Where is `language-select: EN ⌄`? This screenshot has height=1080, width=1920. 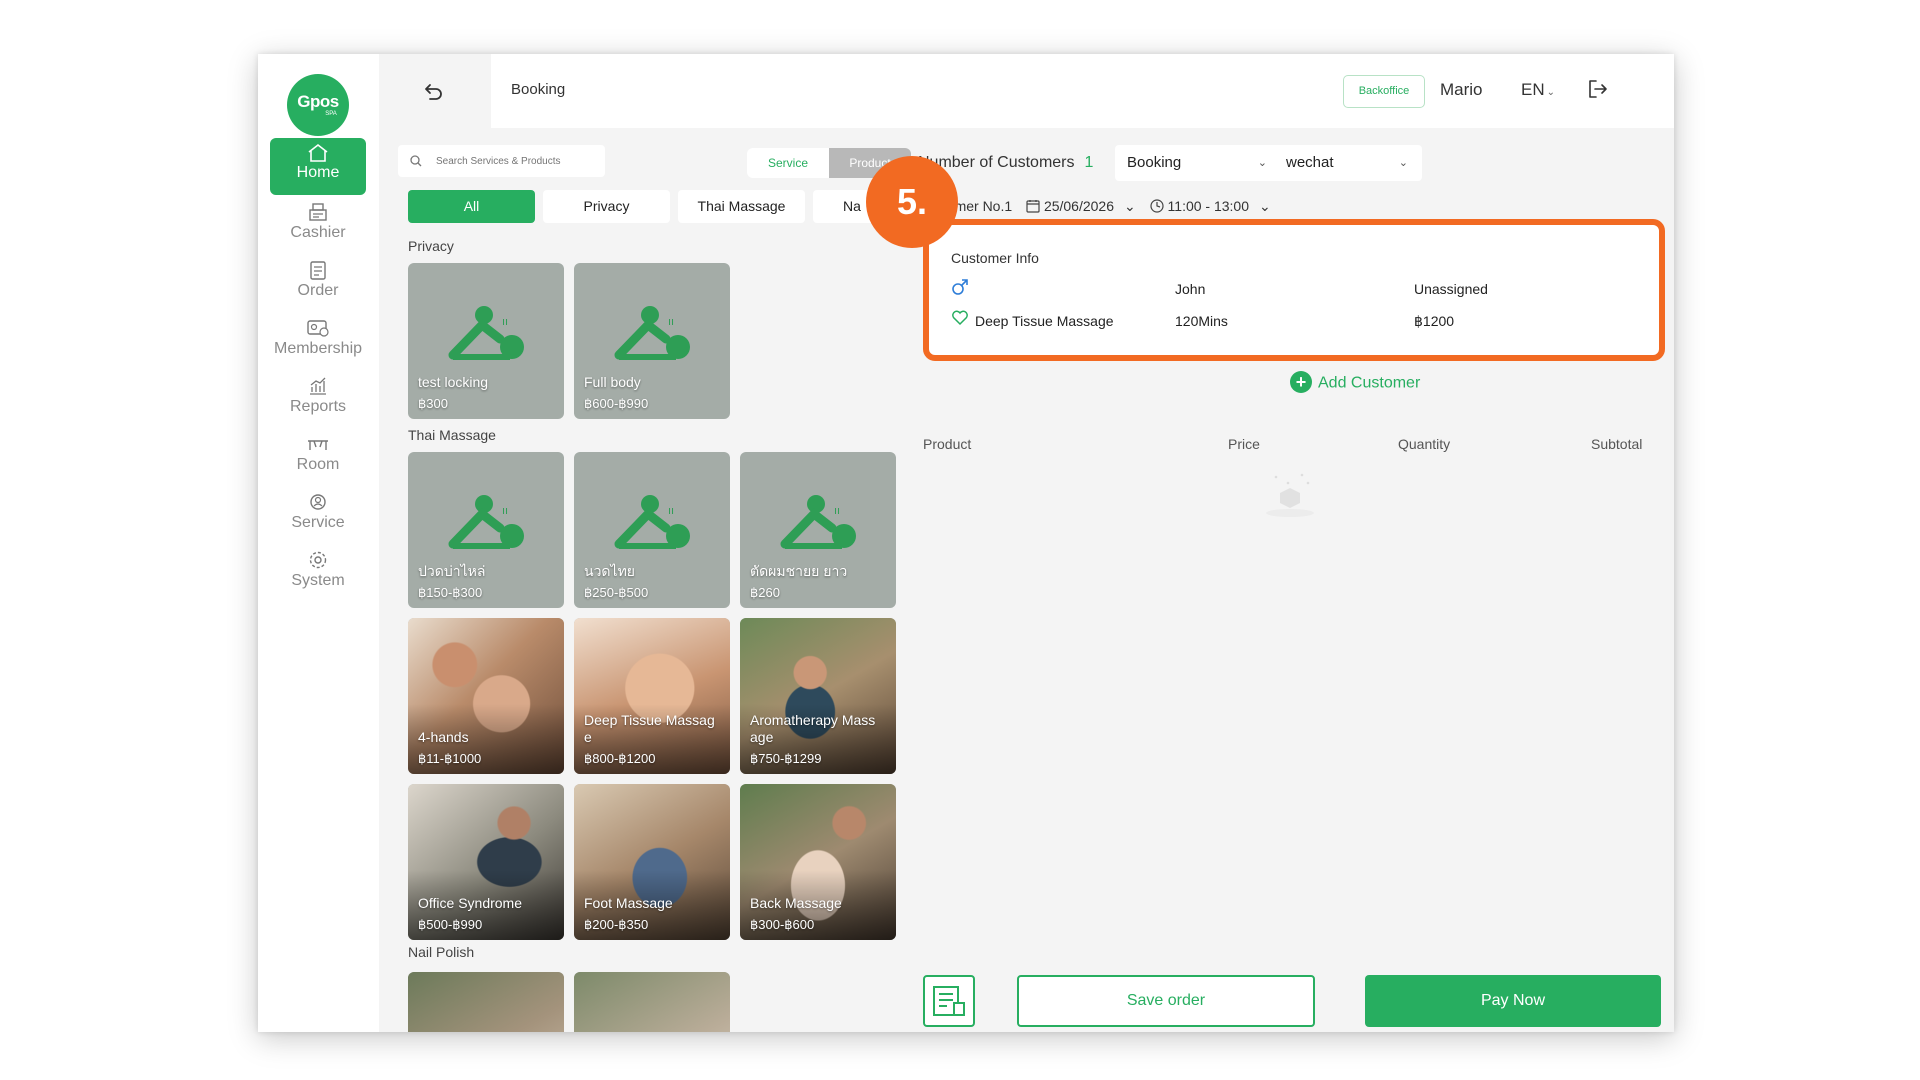
language-select: EN ⌄ is located at coordinates (1538, 90).